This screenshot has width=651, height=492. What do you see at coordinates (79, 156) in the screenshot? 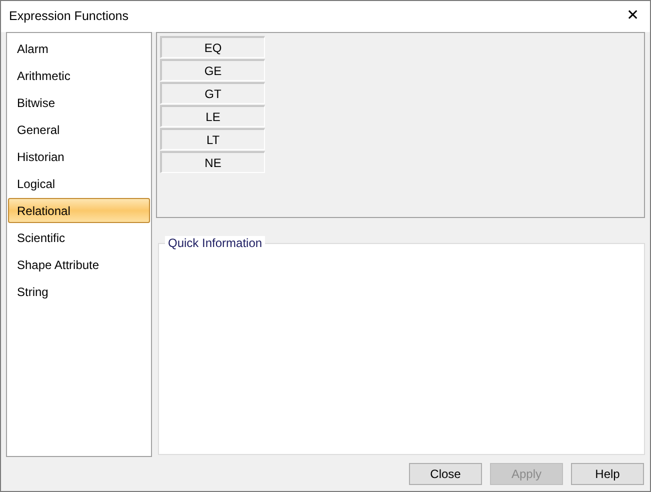
I see `category-item: Historian` at bounding box center [79, 156].